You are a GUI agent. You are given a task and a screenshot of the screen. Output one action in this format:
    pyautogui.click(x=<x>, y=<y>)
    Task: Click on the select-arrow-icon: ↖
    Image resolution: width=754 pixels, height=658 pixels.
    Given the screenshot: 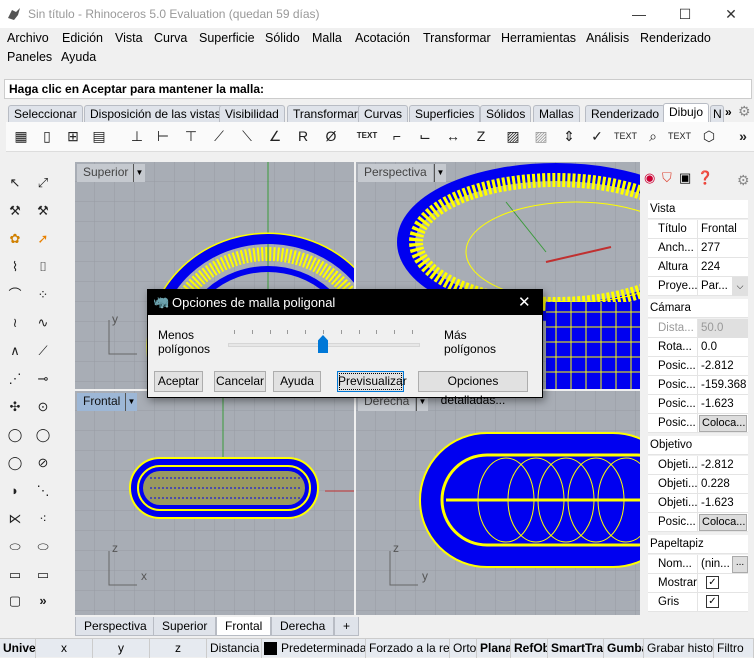 What is the action you would take?
    pyautogui.click(x=15, y=183)
    